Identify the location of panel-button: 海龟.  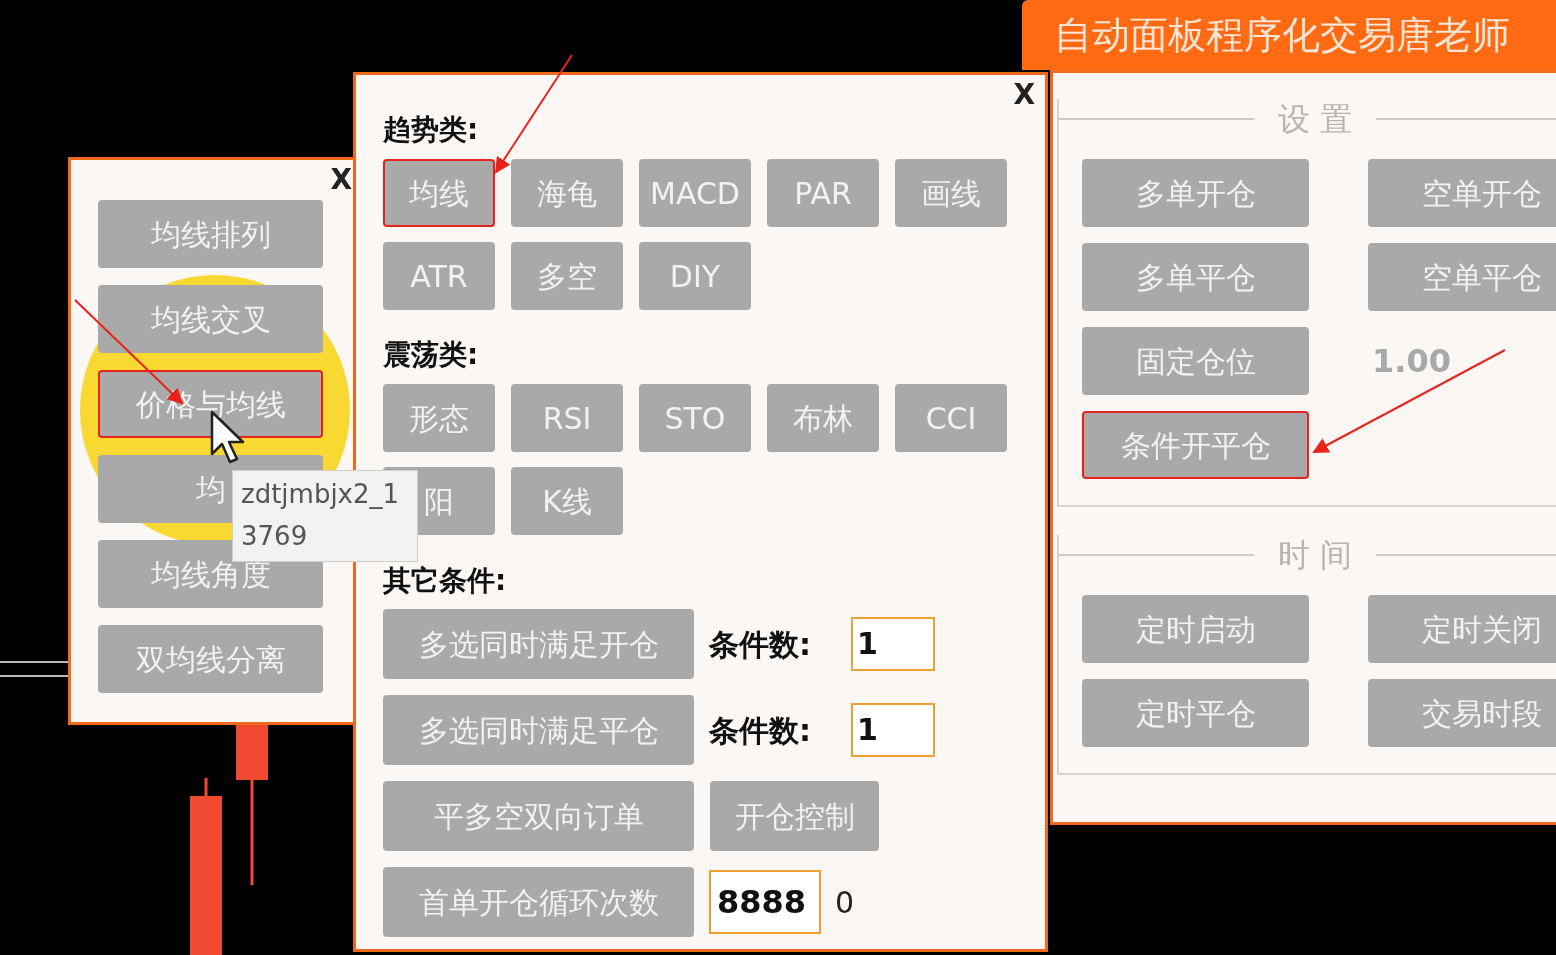
(567, 193).